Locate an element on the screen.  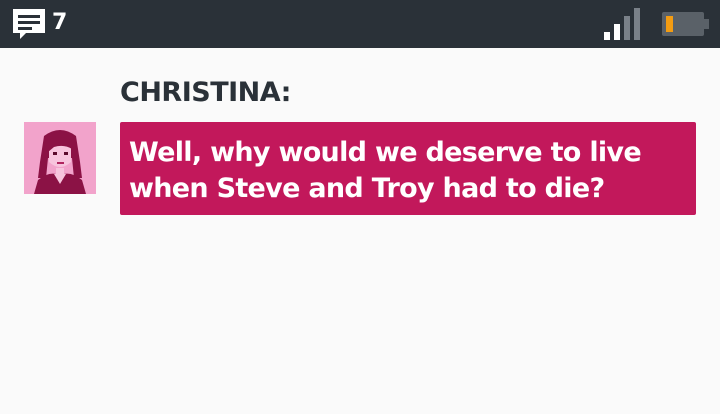
message-count: 7 is located at coordinates (60, 22).